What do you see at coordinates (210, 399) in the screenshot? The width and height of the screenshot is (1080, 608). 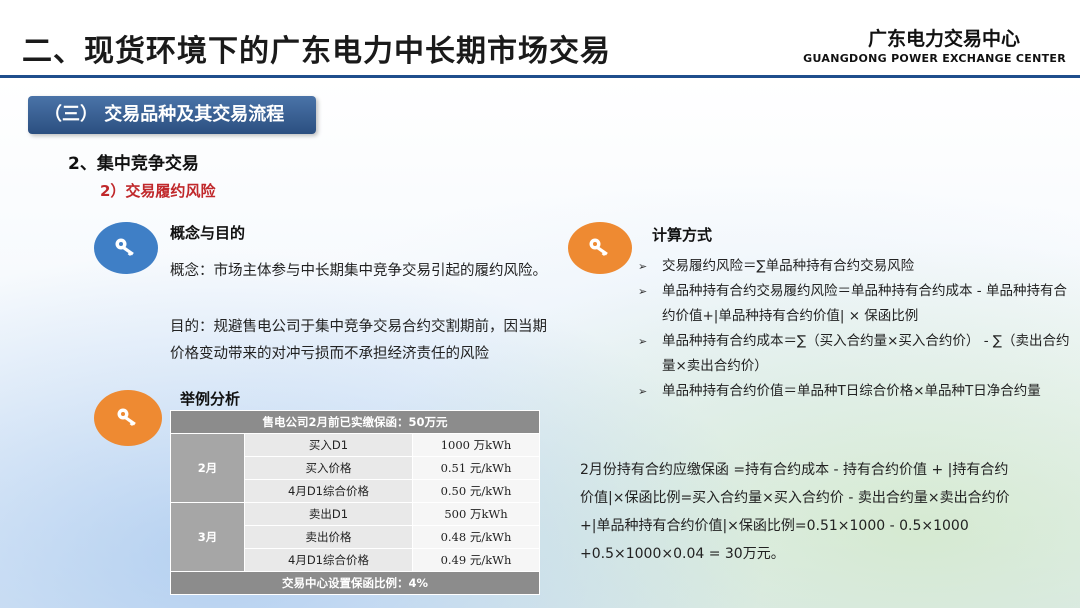 I see `example-heading: 举例分析` at bounding box center [210, 399].